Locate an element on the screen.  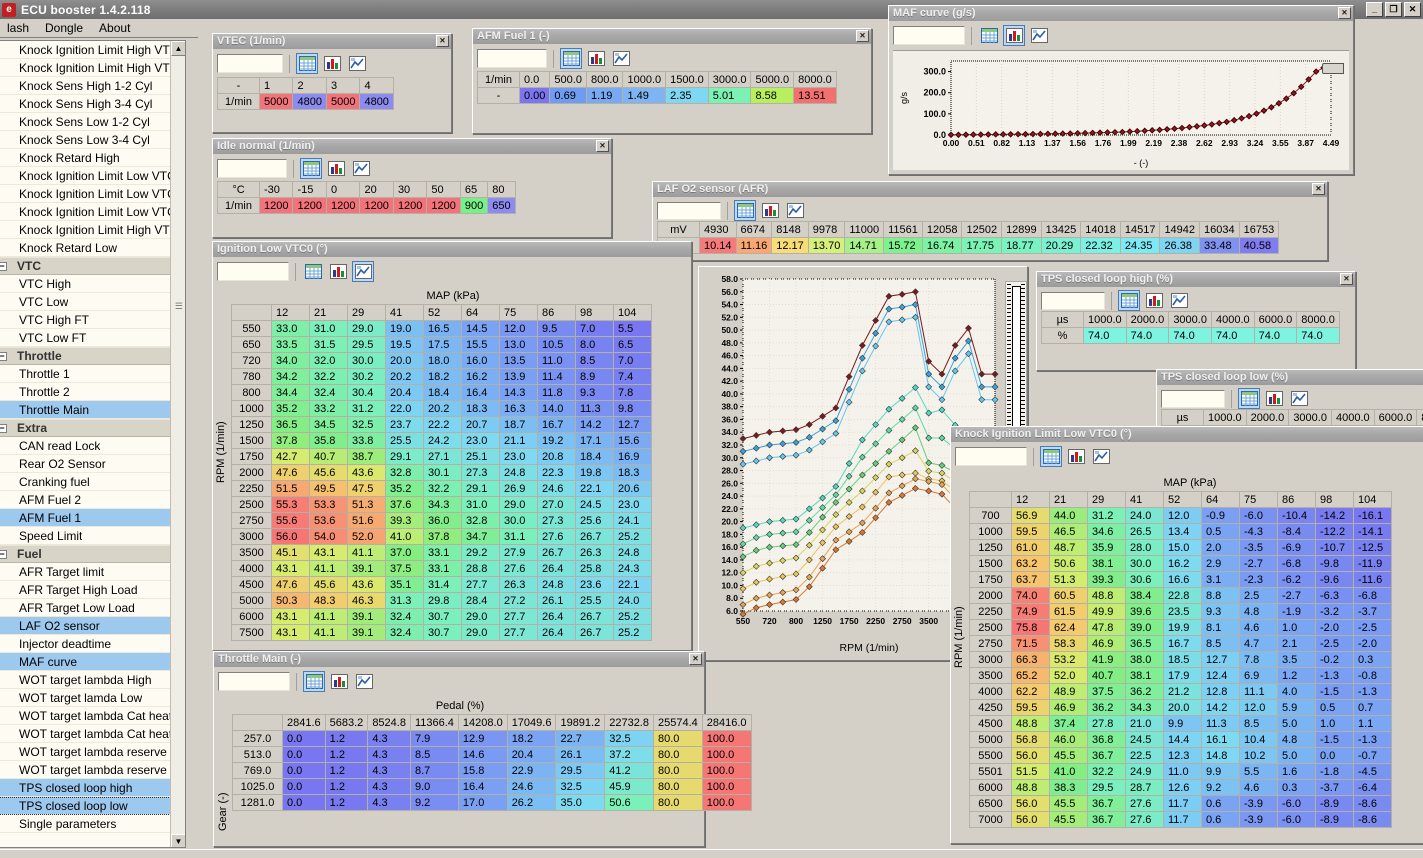
sidebar-item-knock-sens-high-3-4-cyl: Knock Sens High 3-4 Cyl is located at coordinates (92, 104).